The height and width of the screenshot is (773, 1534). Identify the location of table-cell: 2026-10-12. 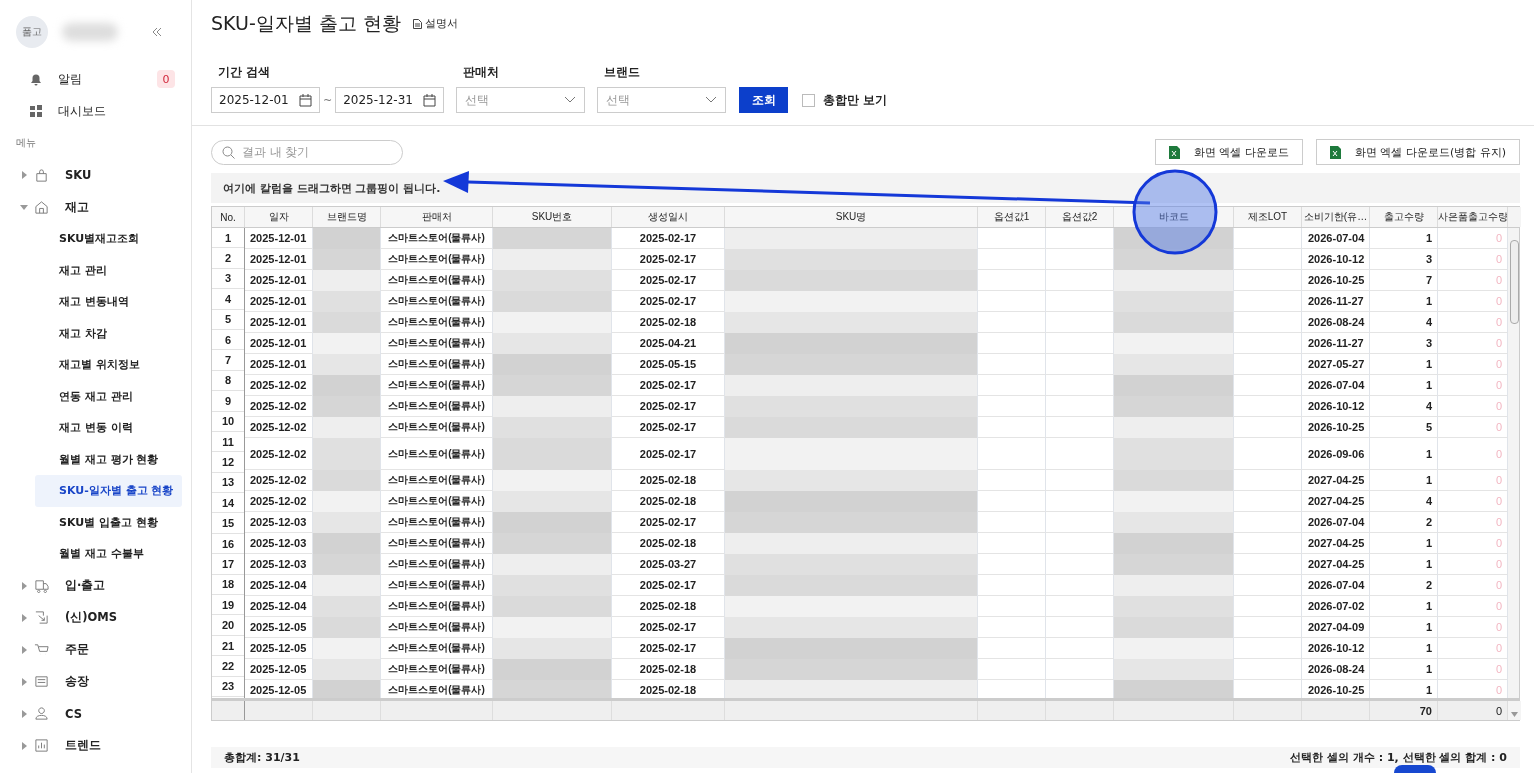
(1336, 259).